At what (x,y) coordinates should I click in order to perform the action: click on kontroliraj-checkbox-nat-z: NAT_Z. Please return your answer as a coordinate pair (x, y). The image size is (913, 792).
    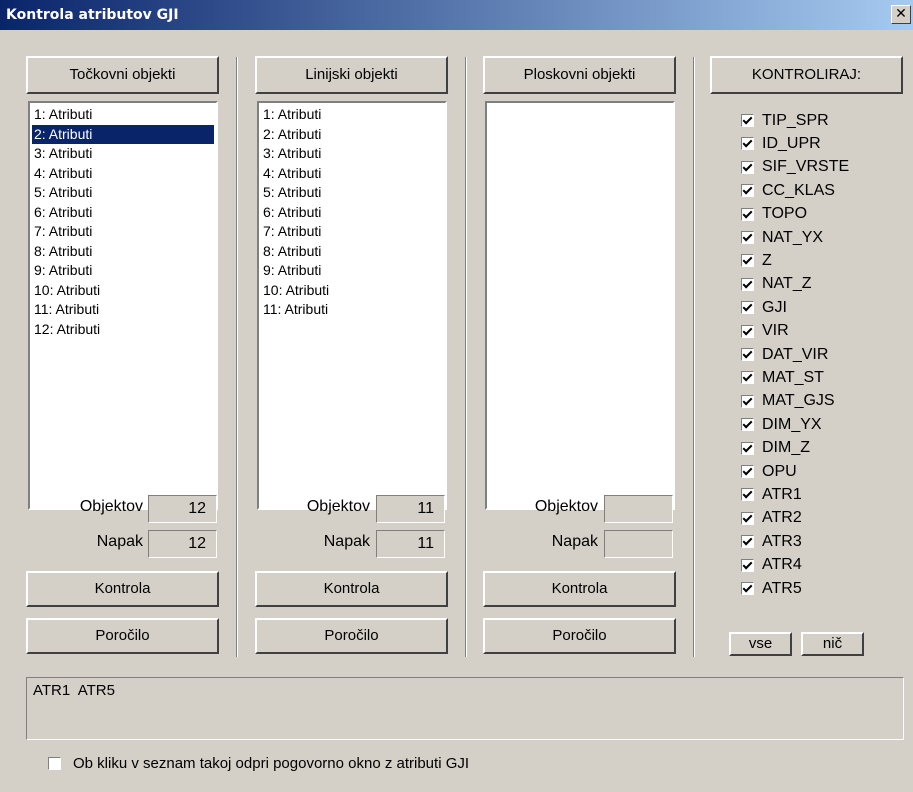
    Looking at the image, I should click on (776, 284).